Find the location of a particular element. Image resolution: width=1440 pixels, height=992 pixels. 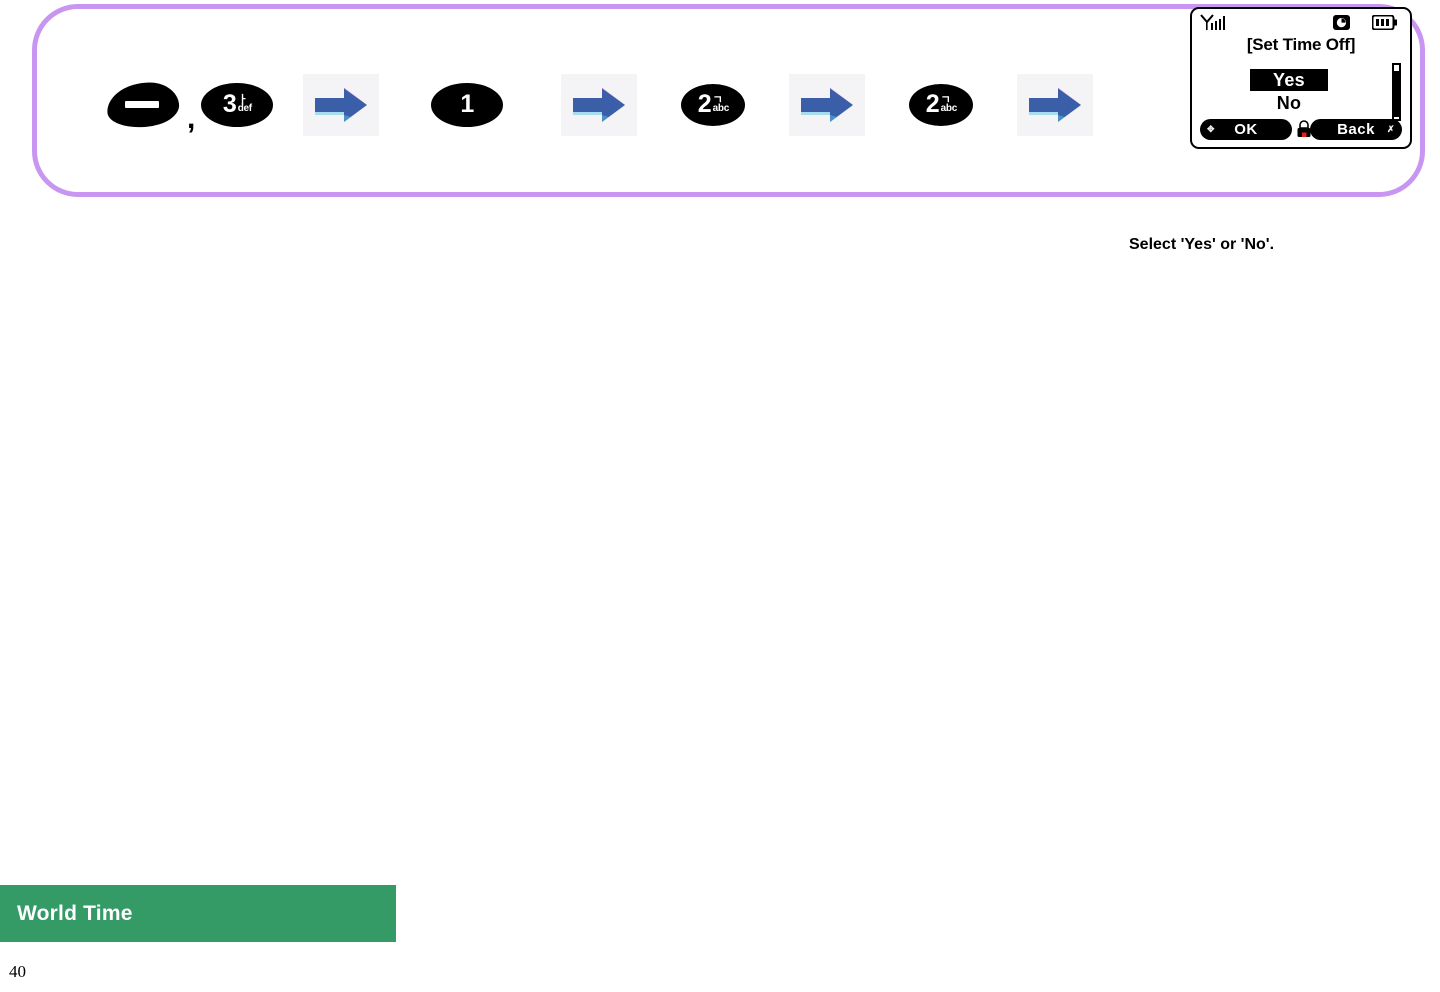

section-banner: World Time is located at coordinates (198, 913).